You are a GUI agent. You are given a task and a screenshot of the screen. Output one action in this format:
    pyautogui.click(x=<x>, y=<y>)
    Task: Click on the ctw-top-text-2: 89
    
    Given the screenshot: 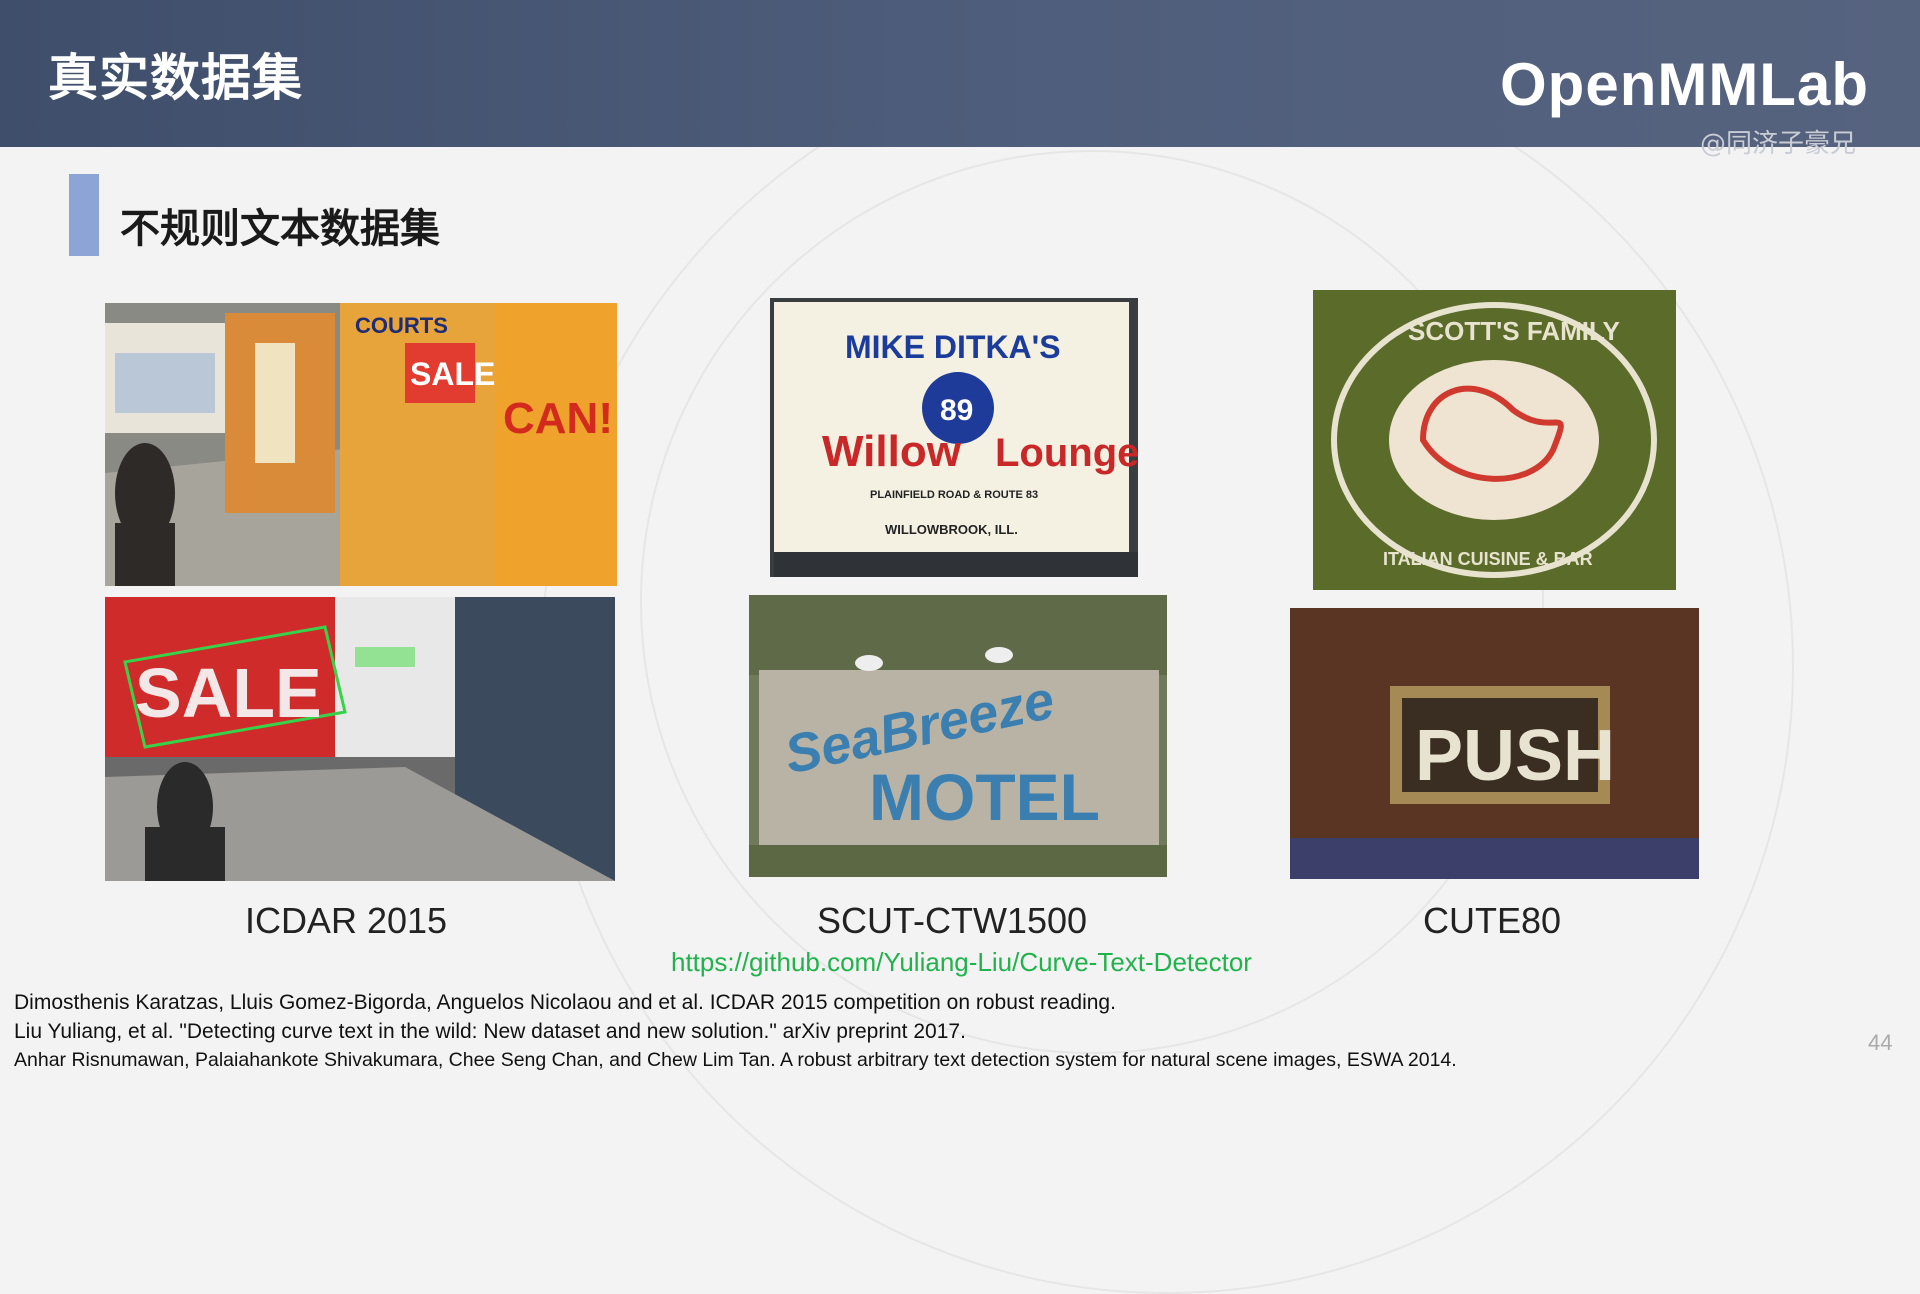 What is the action you would take?
    pyautogui.click(x=956, y=410)
    